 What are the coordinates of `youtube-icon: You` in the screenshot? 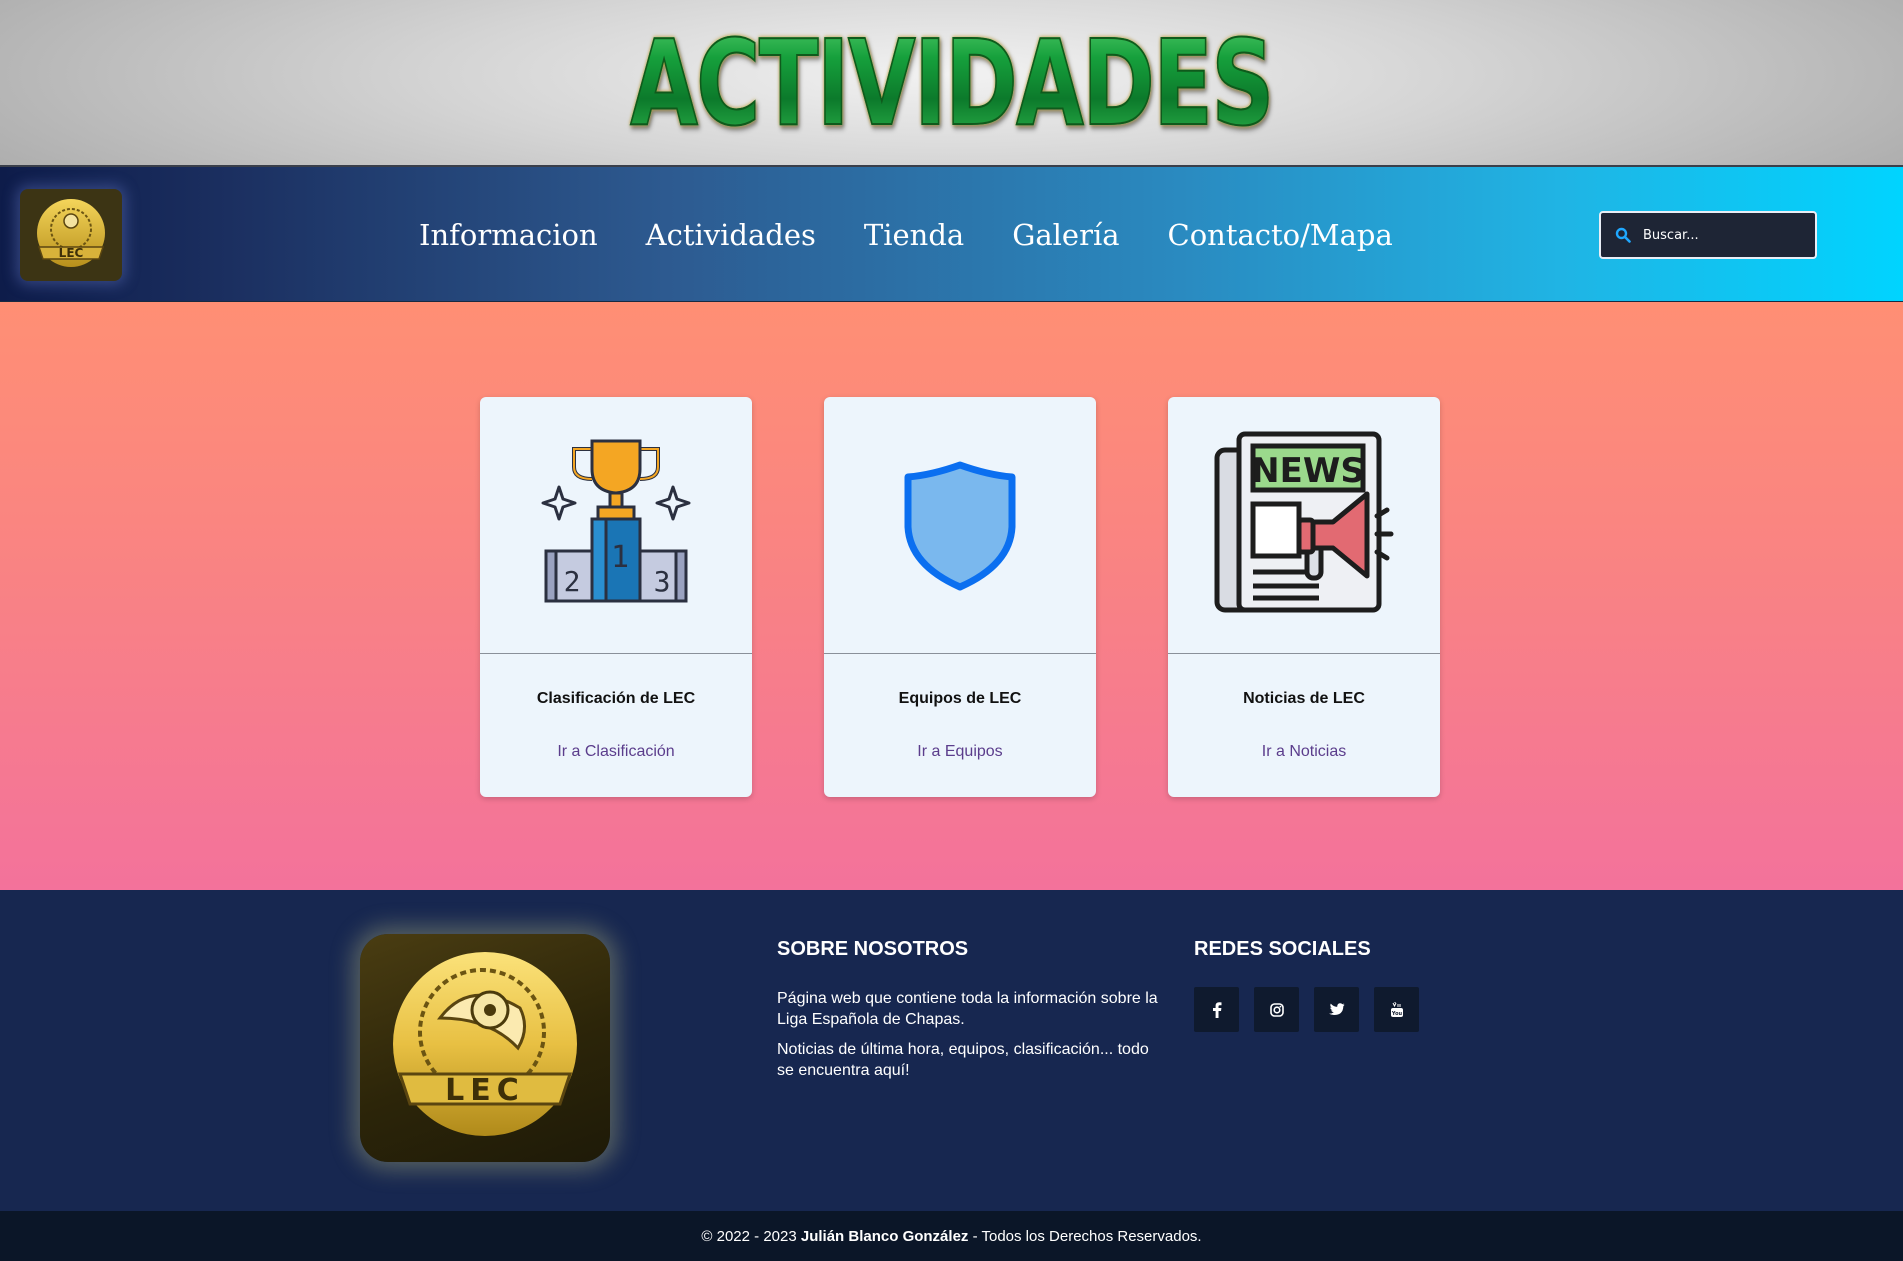 It's located at (1396, 1009).